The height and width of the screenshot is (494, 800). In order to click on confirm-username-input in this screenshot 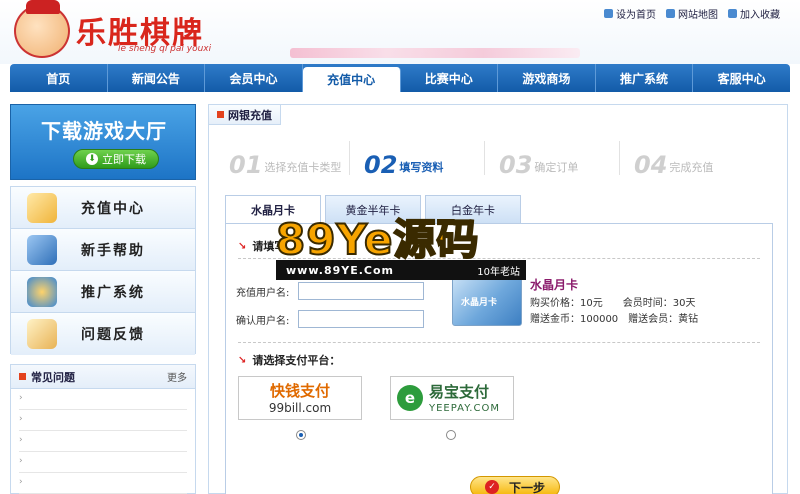, I will do `click(361, 319)`.